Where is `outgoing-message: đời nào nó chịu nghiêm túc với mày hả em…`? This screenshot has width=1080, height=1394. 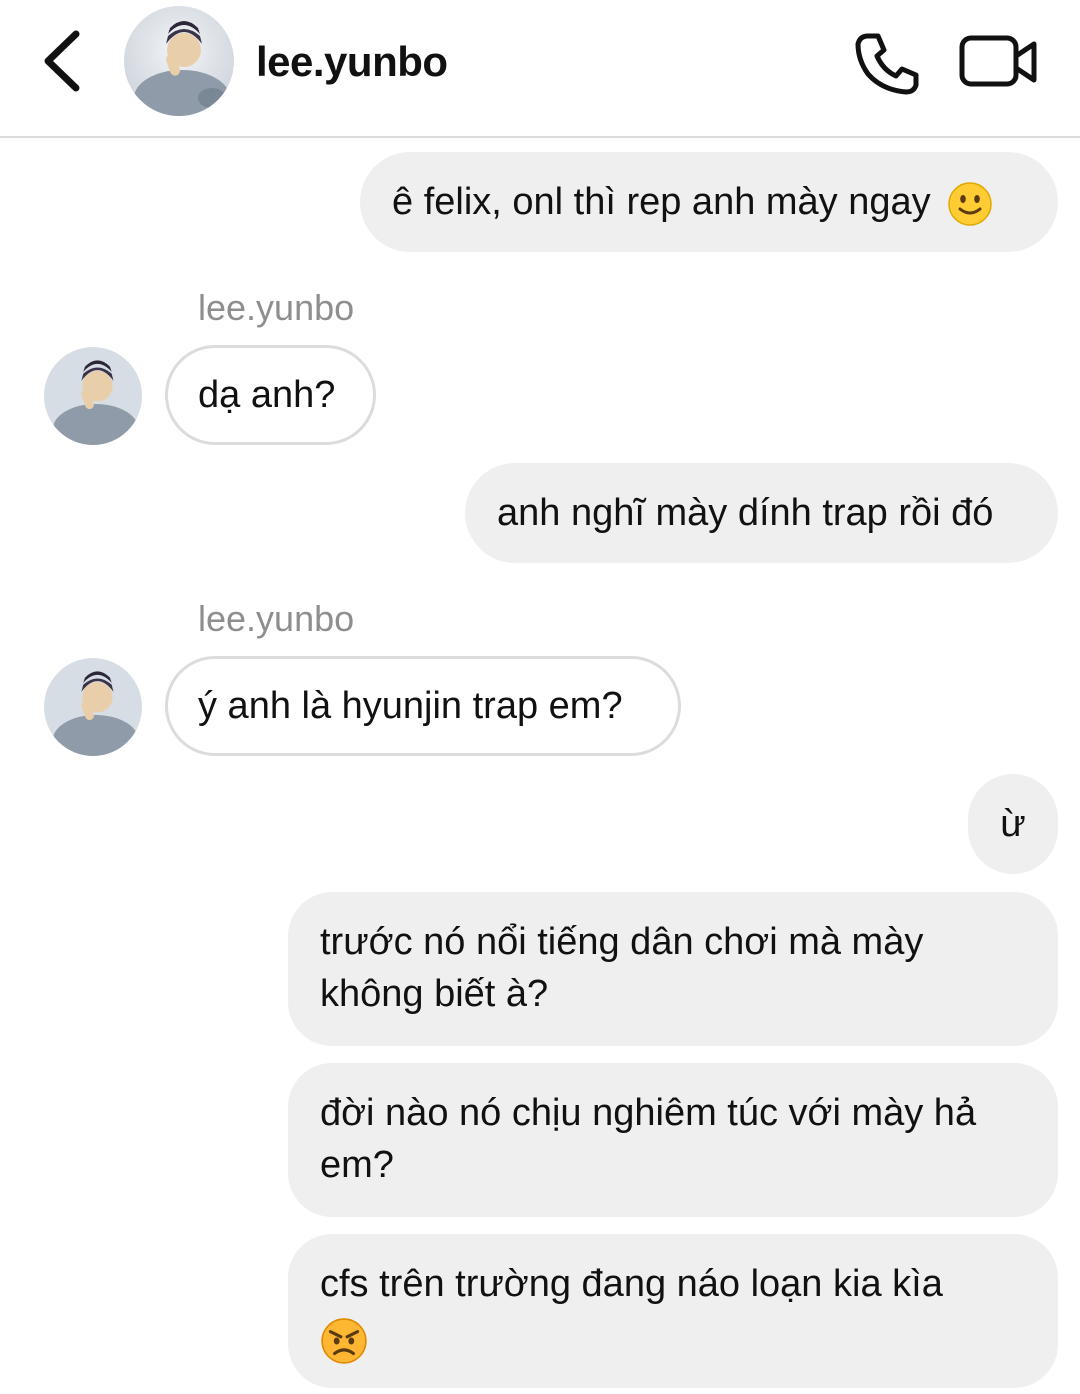
outgoing-message: đời nào nó chịu nghiêm túc với mày hả em… is located at coordinates (673, 1140).